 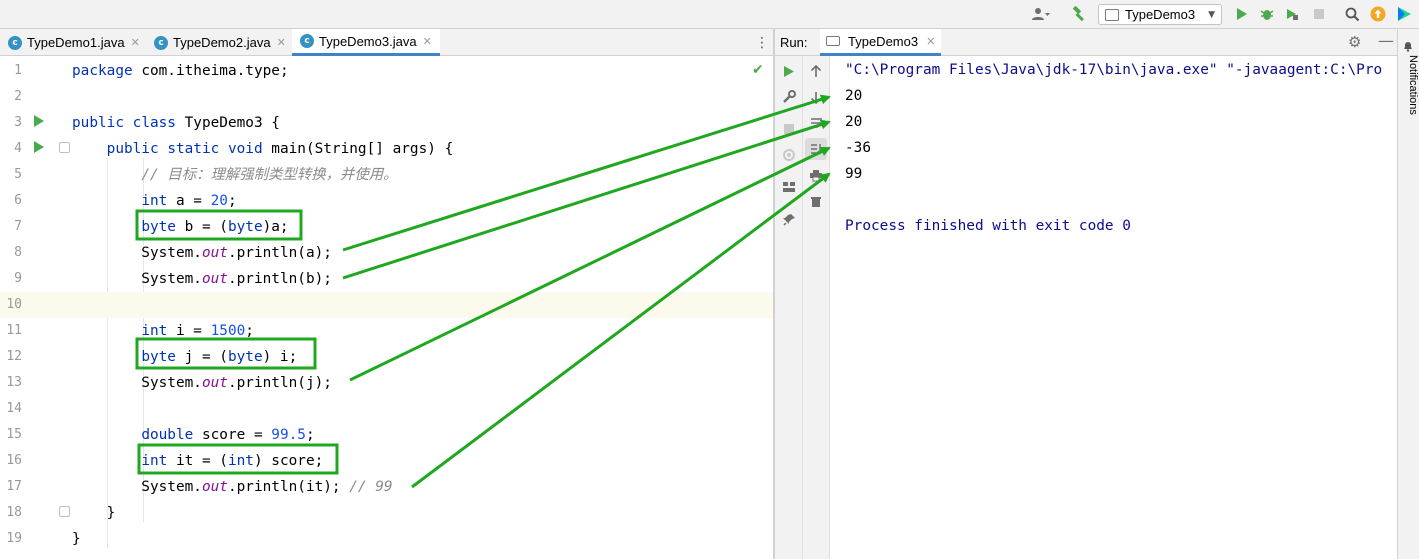 What do you see at coordinates (1211, 14) in the screenshot?
I see `chevron-down-icon: ▼` at bounding box center [1211, 14].